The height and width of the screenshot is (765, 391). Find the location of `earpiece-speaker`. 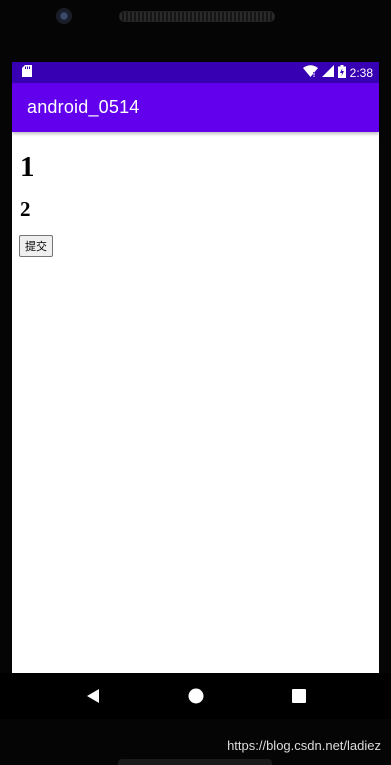

earpiece-speaker is located at coordinates (197, 16).